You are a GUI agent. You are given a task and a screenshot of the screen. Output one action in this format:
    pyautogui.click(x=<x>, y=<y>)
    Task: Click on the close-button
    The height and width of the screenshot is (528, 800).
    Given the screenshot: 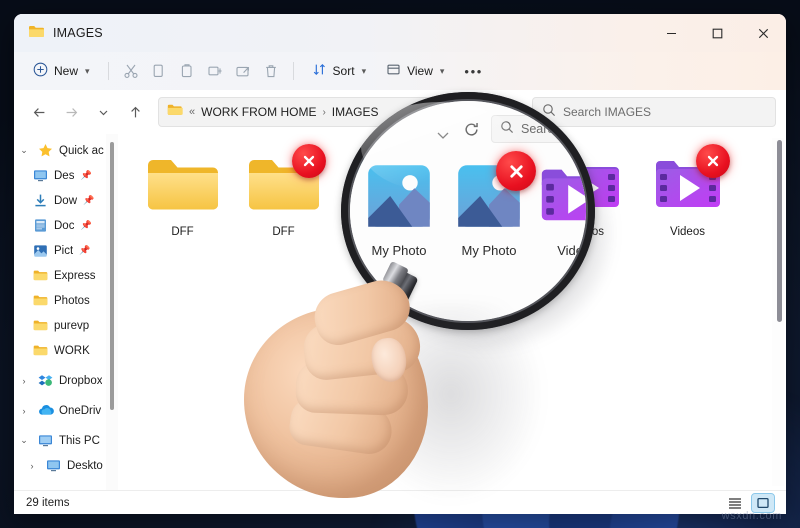 What is the action you would take?
    pyautogui.click(x=763, y=33)
    